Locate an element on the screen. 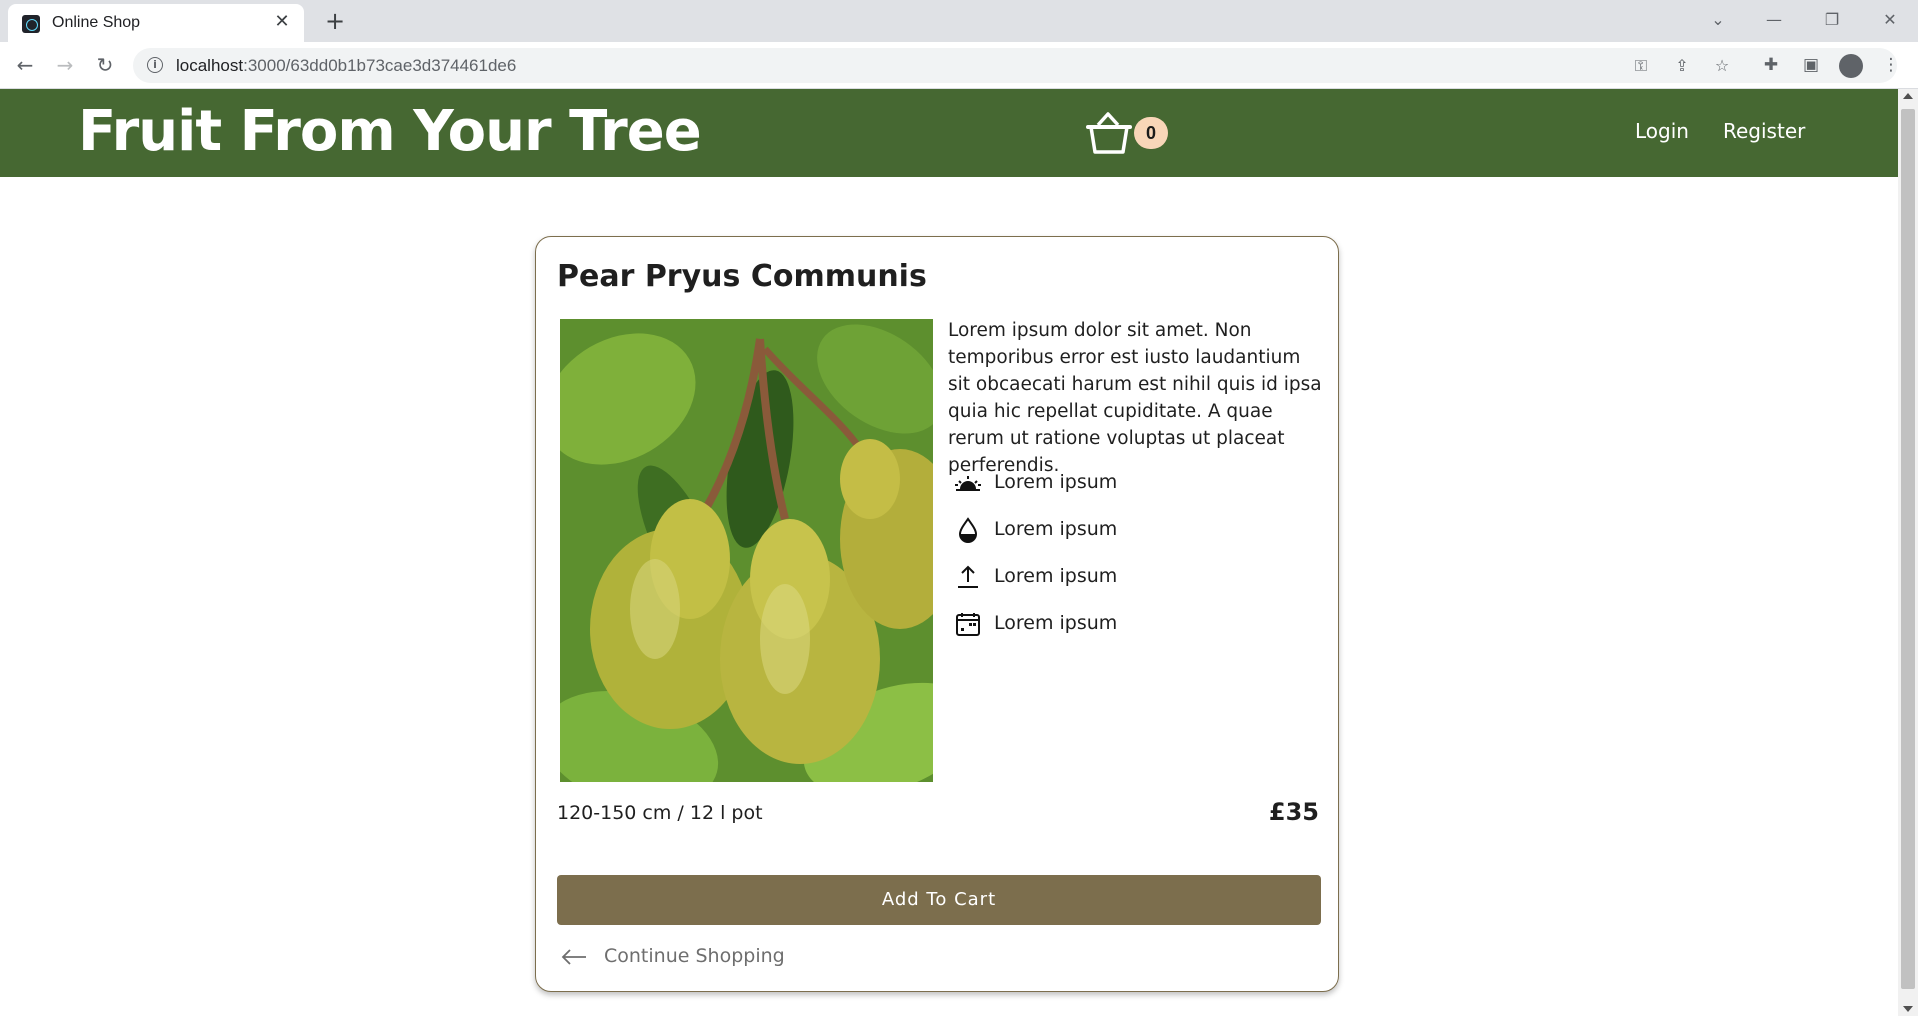  product-image is located at coordinates (746, 550).